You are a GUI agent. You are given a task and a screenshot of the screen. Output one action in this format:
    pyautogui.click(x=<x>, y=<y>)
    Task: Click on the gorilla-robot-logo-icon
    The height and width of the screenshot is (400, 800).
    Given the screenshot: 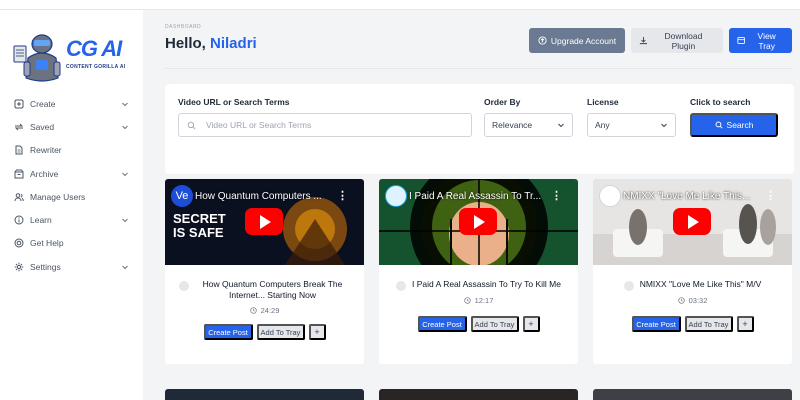 What is the action you would take?
    pyautogui.click(x=37, y=58)
    